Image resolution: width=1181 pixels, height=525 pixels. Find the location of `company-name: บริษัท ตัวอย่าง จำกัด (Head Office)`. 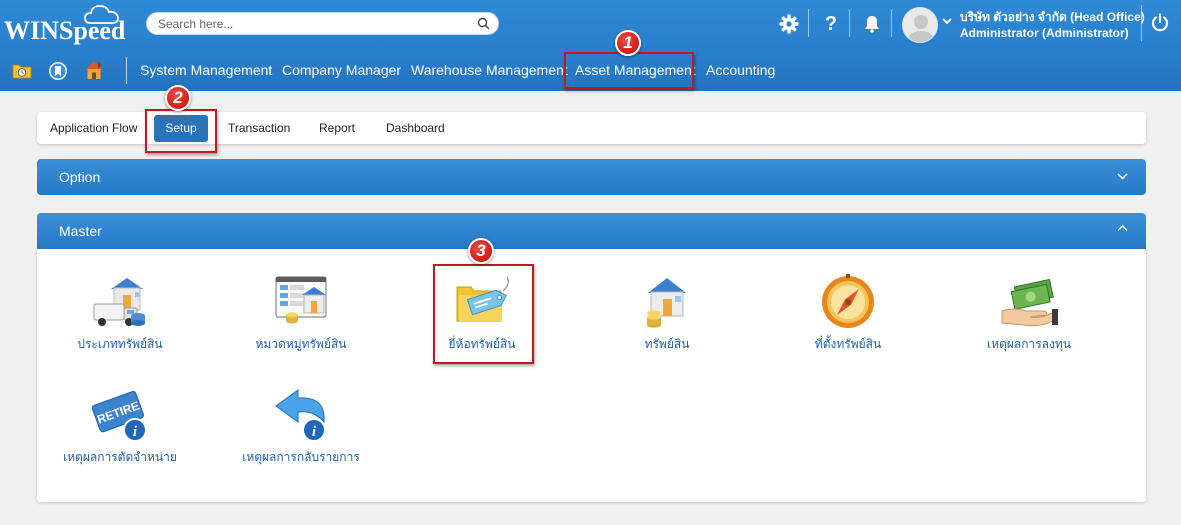

company-name: บริษัท ตัวอย่าง จำกัด (Head Office) is located at coordinates (1052, 17).